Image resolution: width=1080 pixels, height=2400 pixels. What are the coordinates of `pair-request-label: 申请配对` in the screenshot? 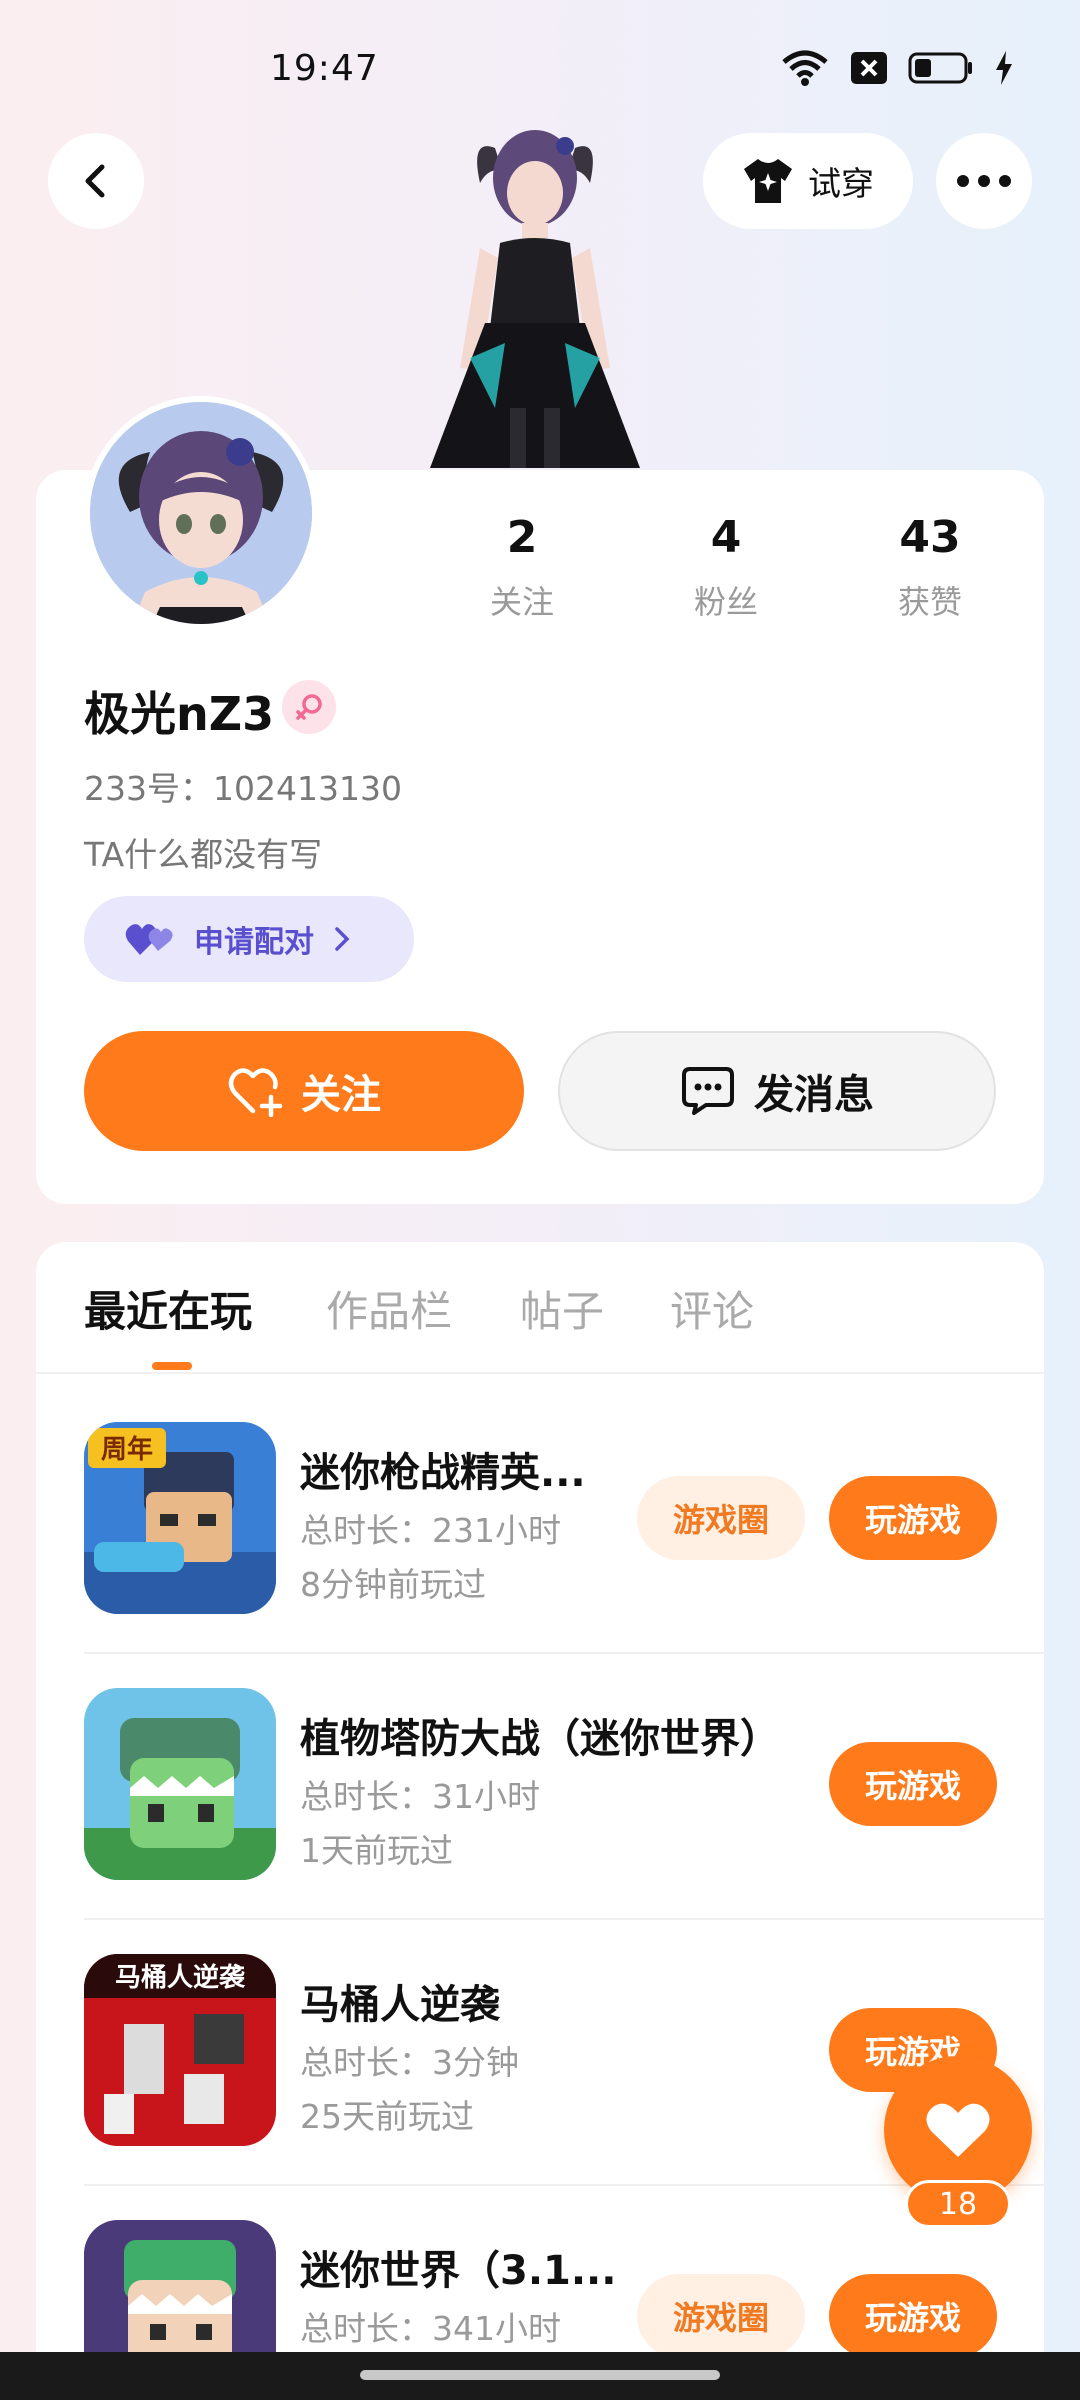 It's located at (254, 942).